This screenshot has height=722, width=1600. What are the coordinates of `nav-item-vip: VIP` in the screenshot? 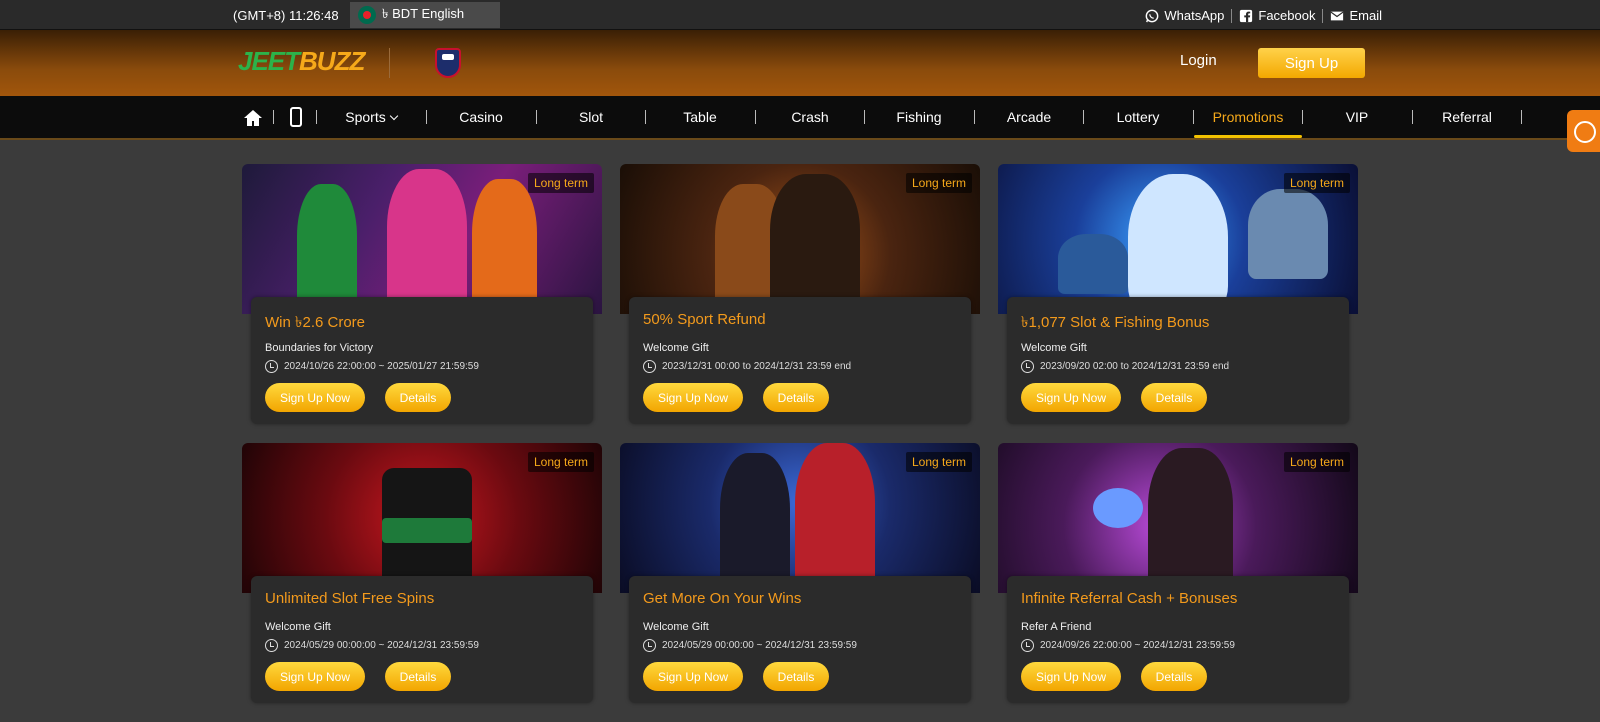 It's located at (1357, 117).